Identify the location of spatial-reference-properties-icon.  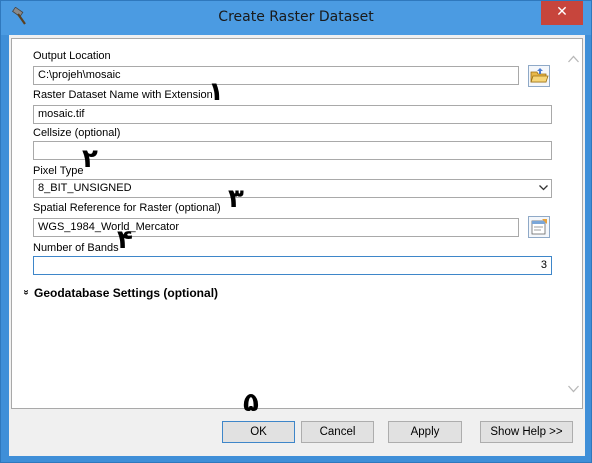
(539, 227).